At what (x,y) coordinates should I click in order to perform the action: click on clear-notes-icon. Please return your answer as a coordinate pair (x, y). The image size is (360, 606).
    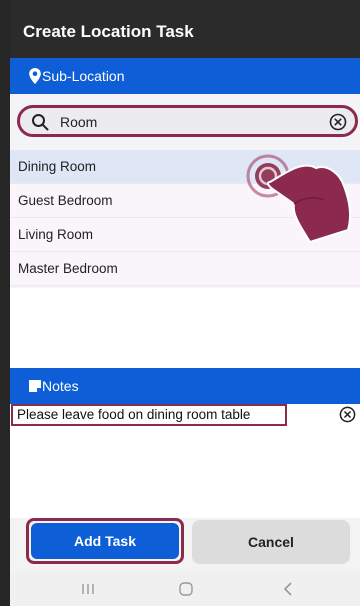
    Looking at the image, I should click on (347, 414).